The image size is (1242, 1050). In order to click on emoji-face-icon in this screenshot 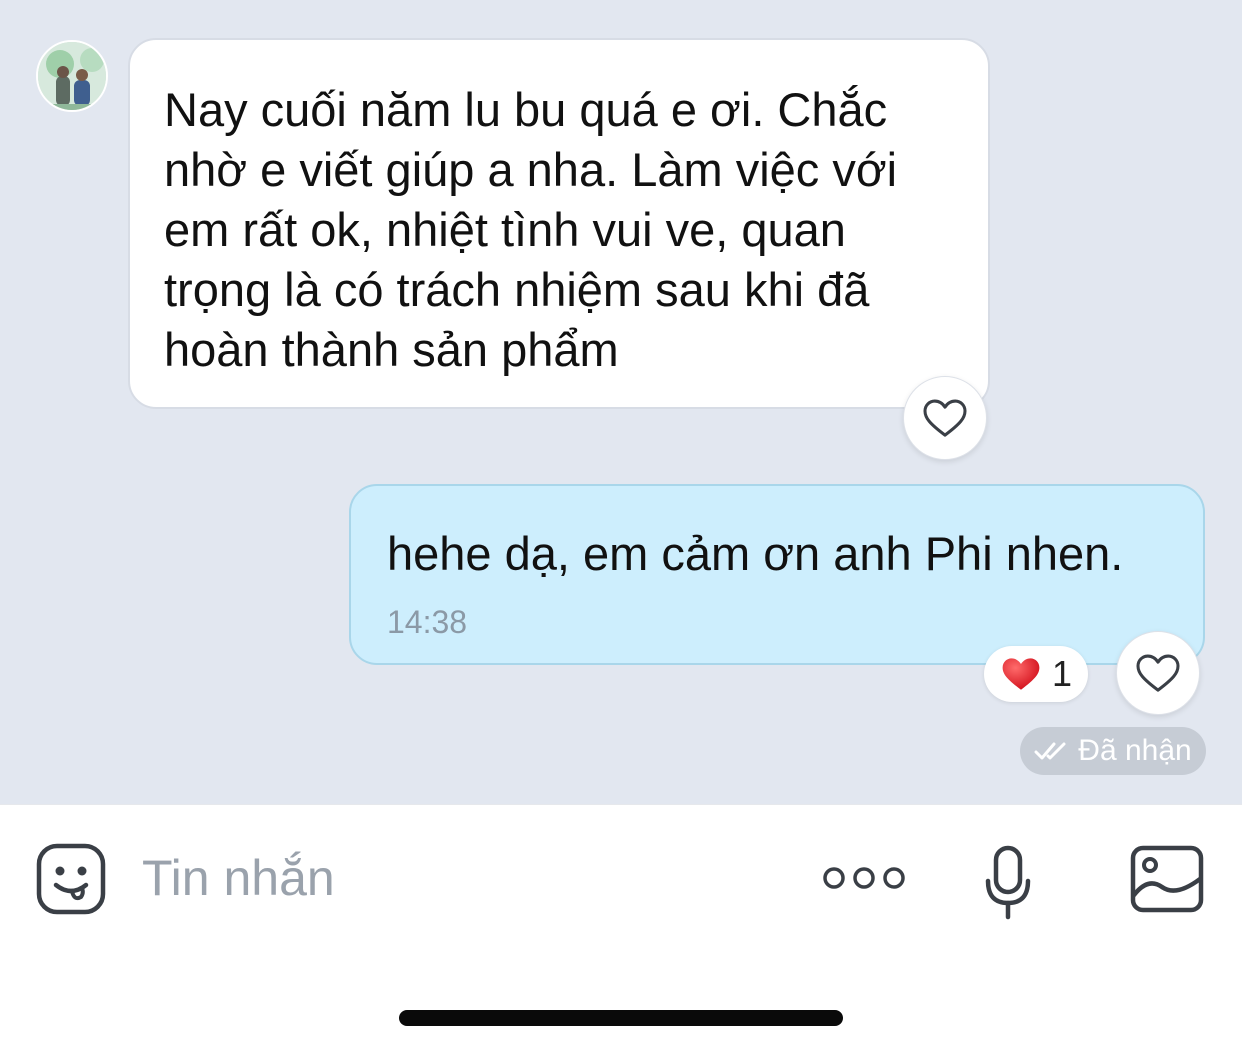, I will do `click(71, 879)`.